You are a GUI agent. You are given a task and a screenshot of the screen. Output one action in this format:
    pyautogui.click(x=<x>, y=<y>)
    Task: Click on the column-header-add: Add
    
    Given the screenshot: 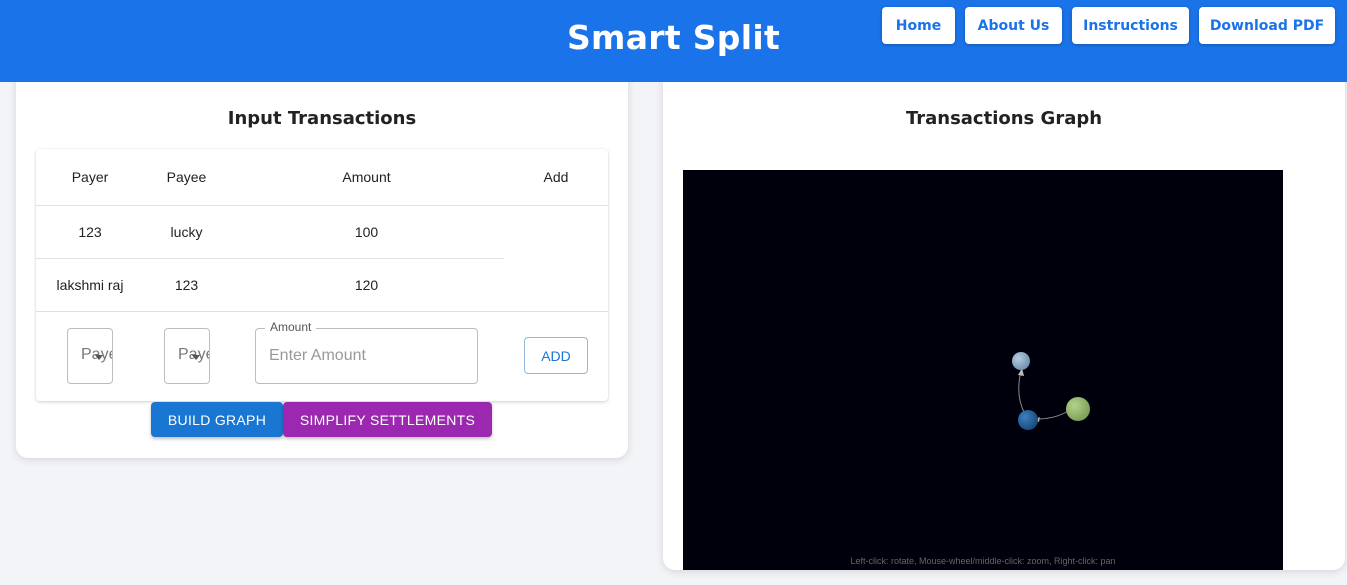 What is the action you would take?
    pyautogui.click(x=556, y=177)
    